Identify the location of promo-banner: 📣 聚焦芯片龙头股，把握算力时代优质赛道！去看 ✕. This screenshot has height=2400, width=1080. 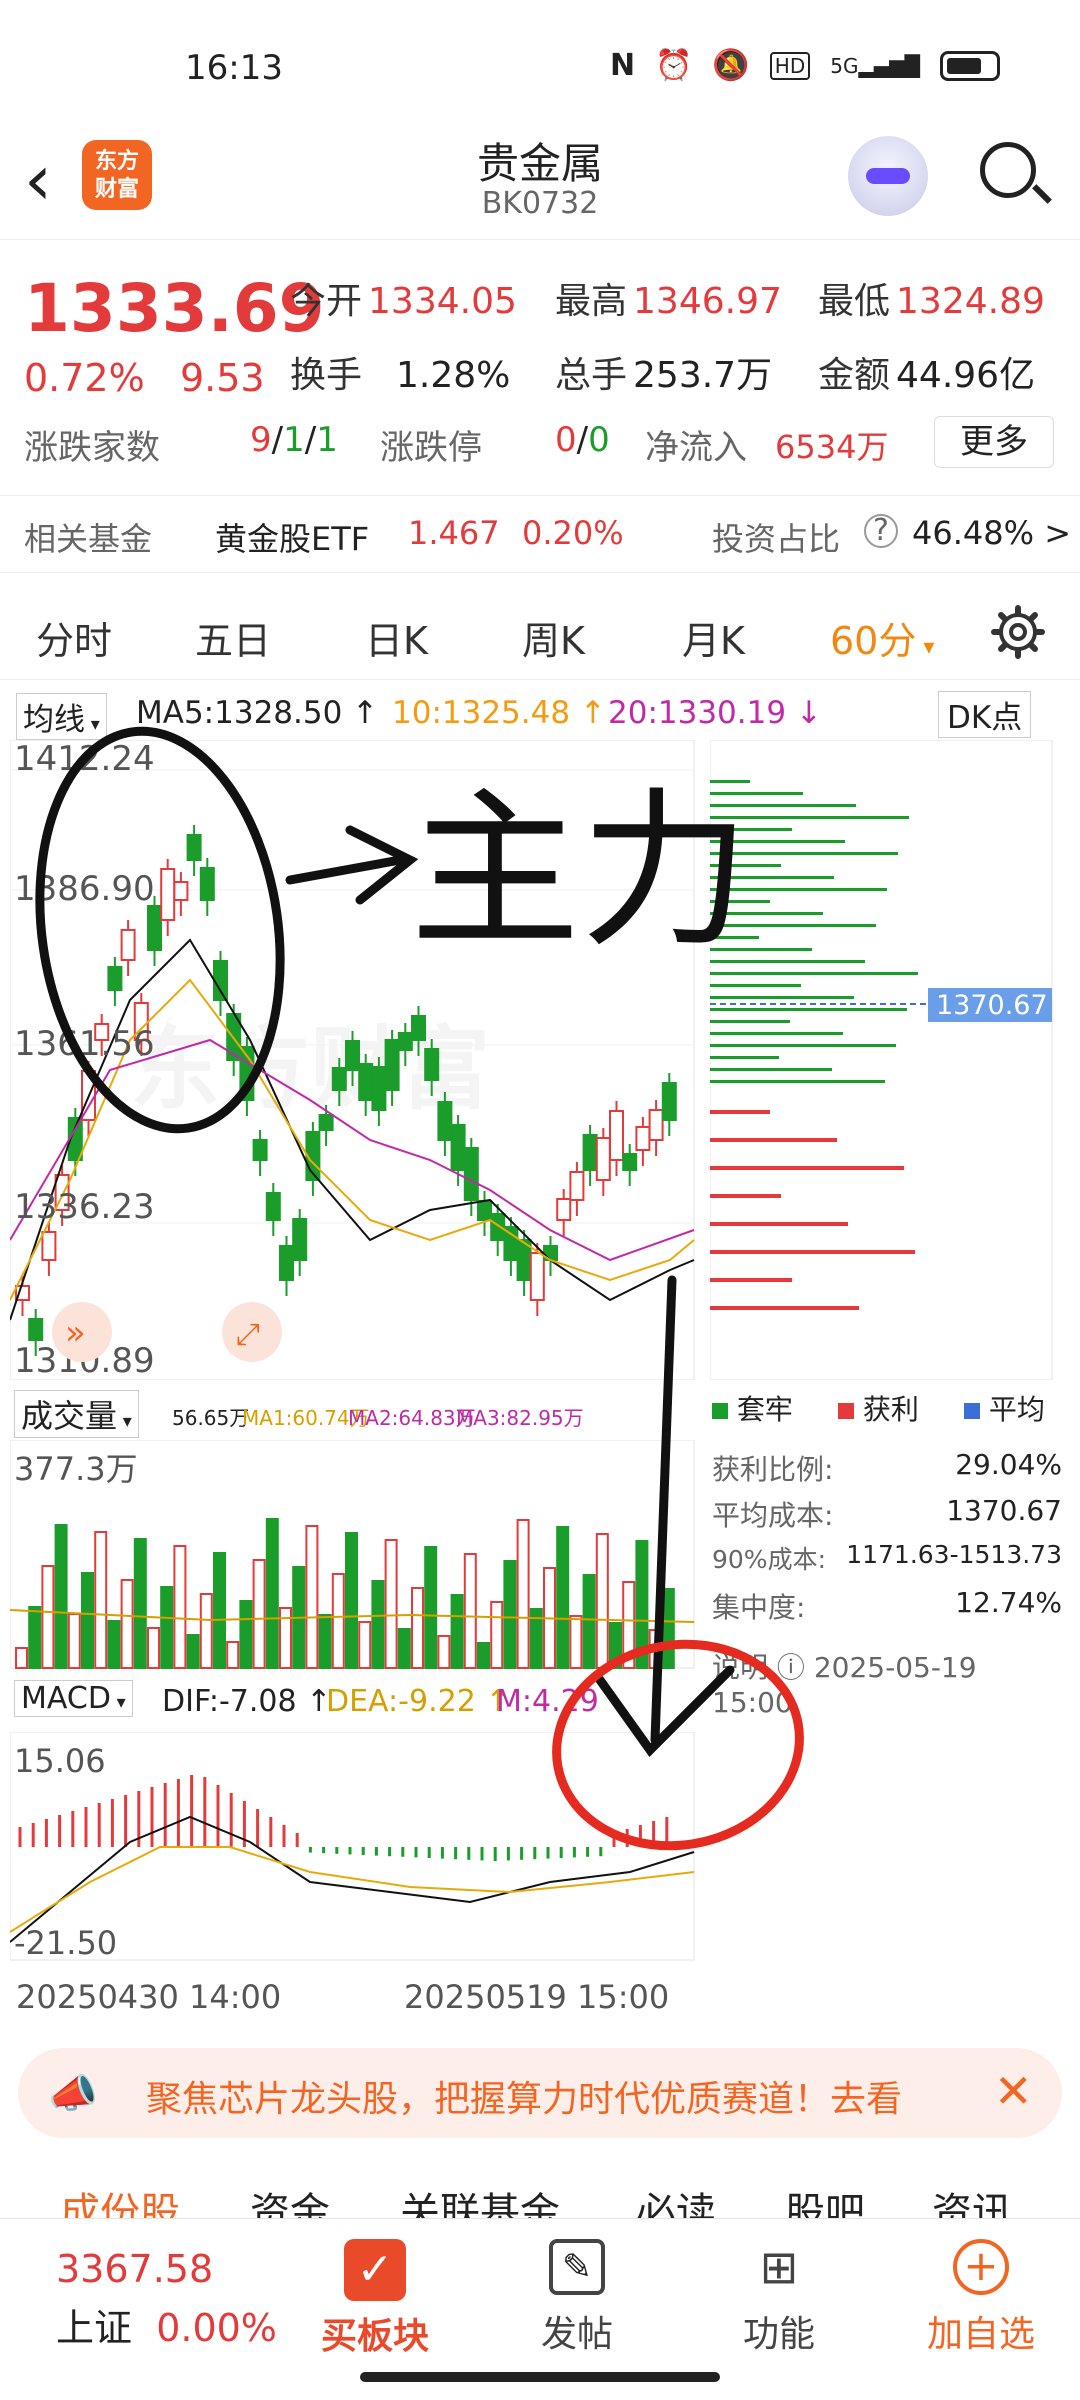
(540, 2093).